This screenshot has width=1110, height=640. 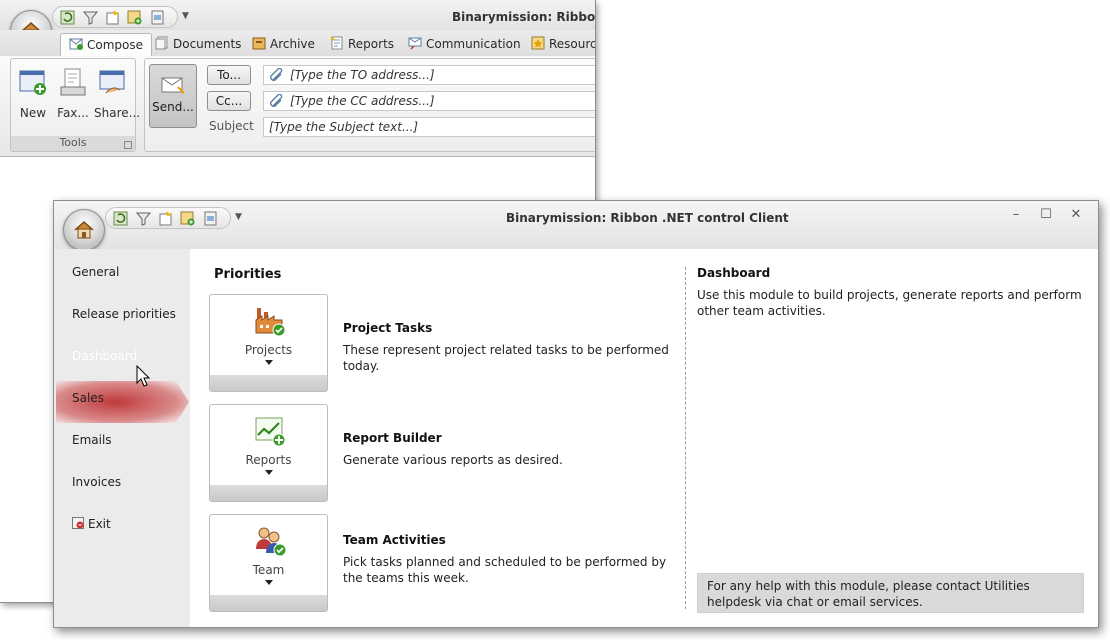 I want to click on home-icon, so click(x=84, y=229).